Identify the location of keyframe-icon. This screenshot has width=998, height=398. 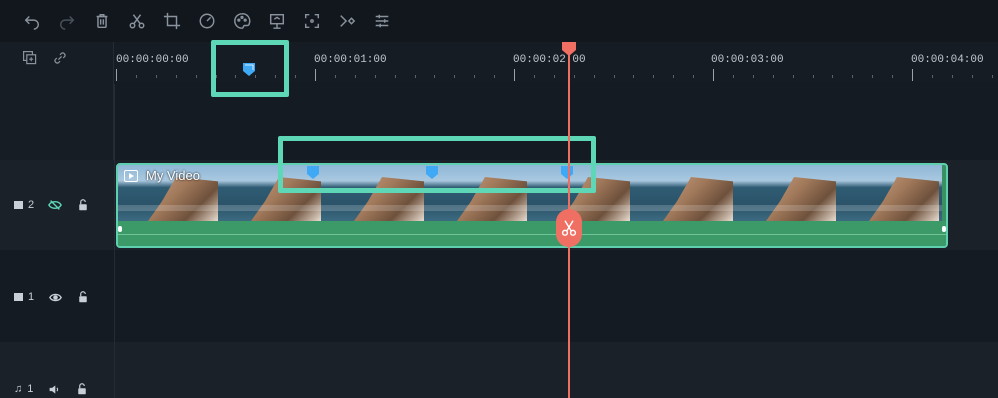
(348, 21).